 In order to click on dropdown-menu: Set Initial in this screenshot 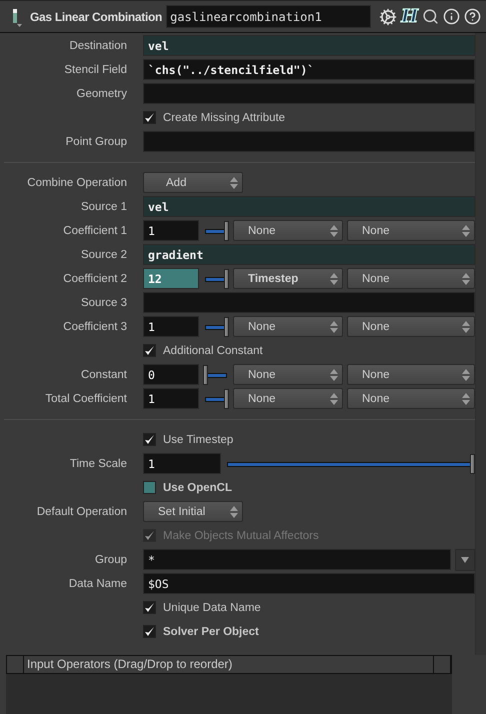, I will do `click(193, 511)`.